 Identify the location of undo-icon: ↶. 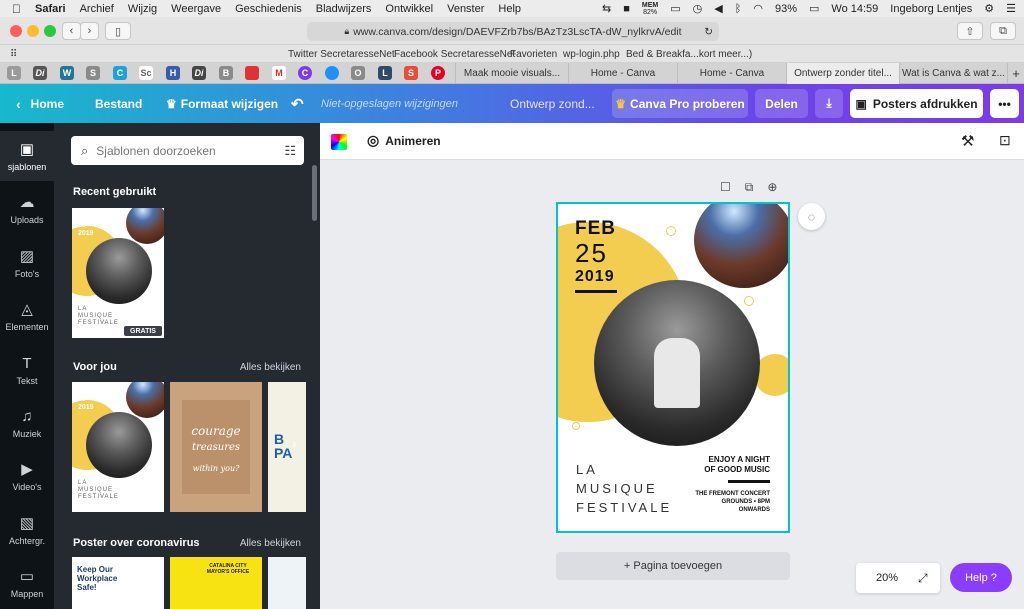
(297, 103).